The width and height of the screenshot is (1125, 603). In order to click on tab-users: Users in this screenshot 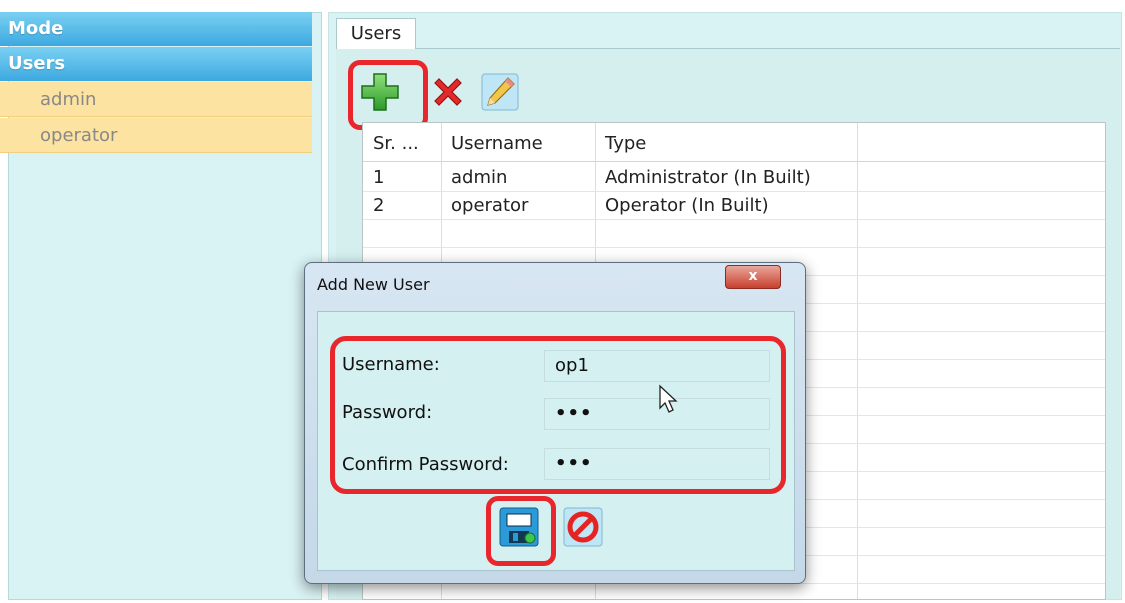, I will do `click(376, 33)`.